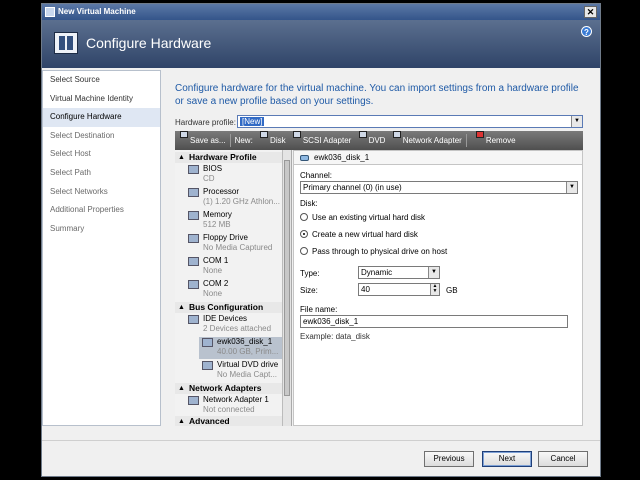  What do you see at coordinates (234, 325) in the screenshot?
I see `tree-item-ide-devices: IDE Devices 2 Devices attached` at bounding box center [234, 325].